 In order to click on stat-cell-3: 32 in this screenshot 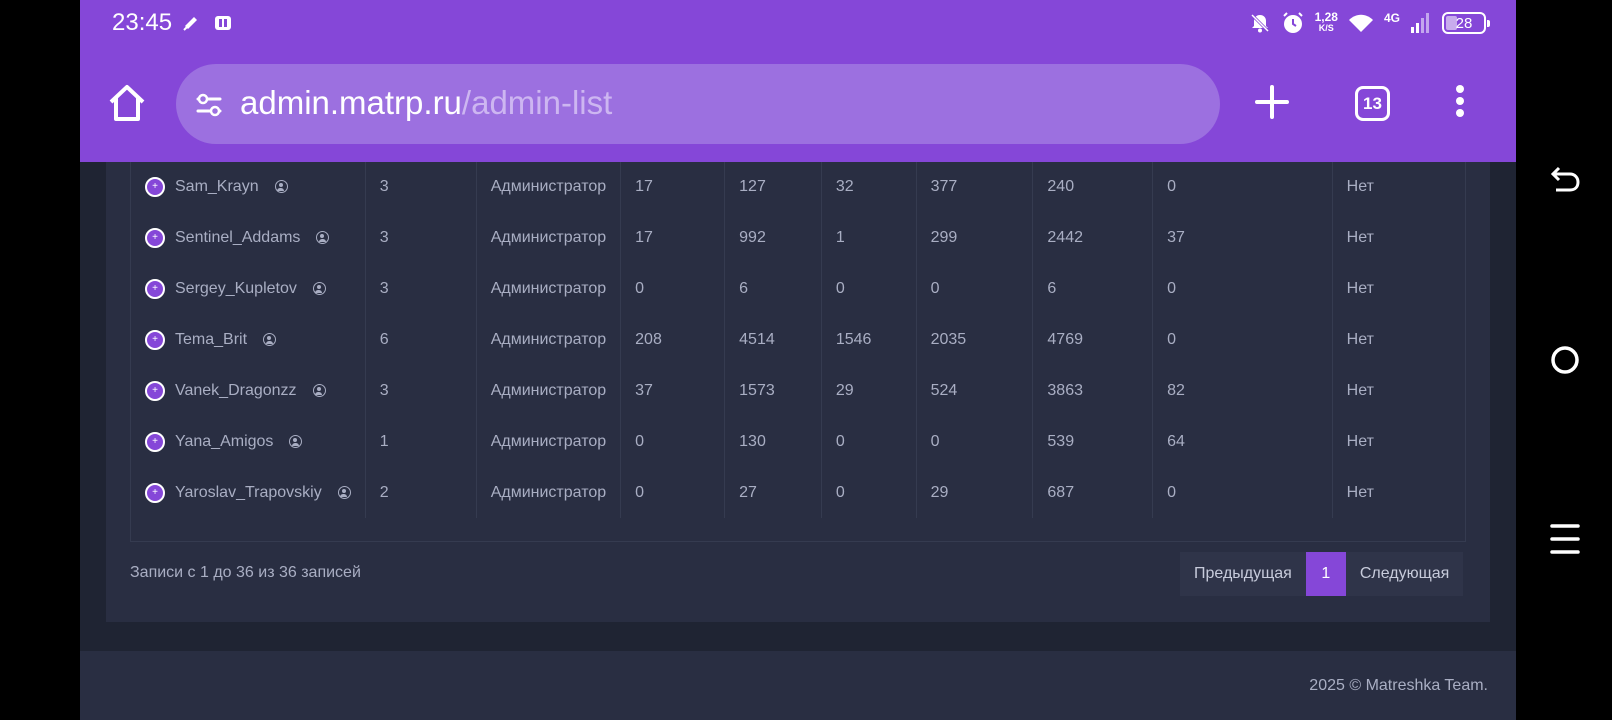, I will do `click(869, 186)`.